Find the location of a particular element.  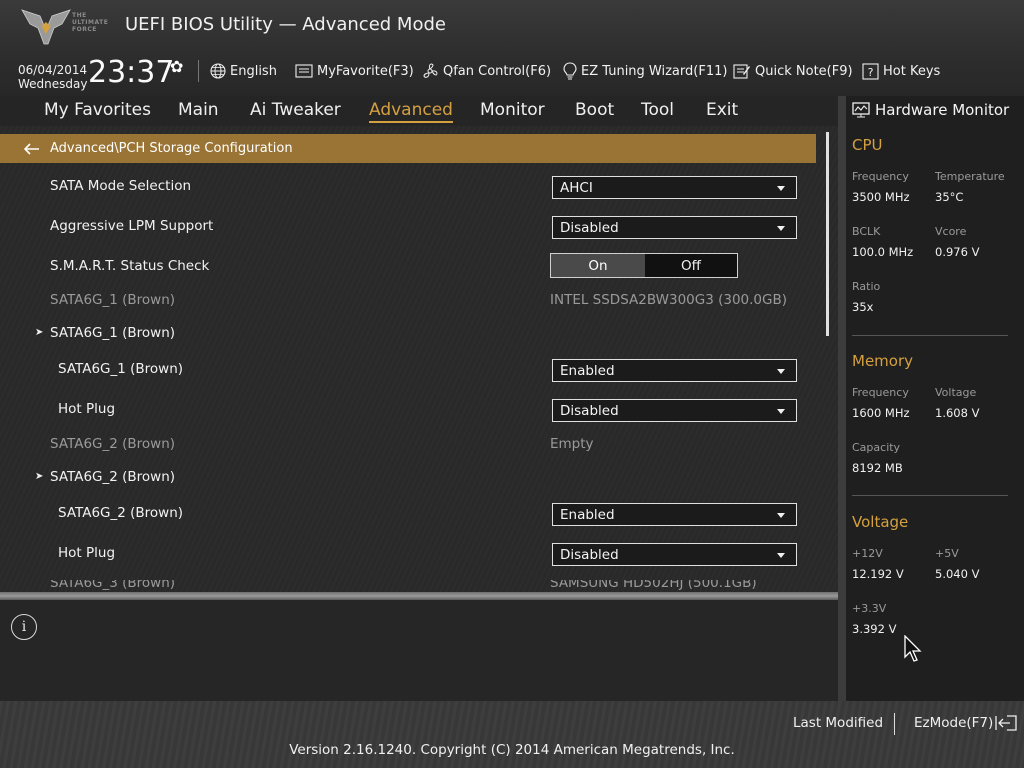

breadcrumb: Advanced\PCH Storage Configuration is located at coordinates (408, 148).